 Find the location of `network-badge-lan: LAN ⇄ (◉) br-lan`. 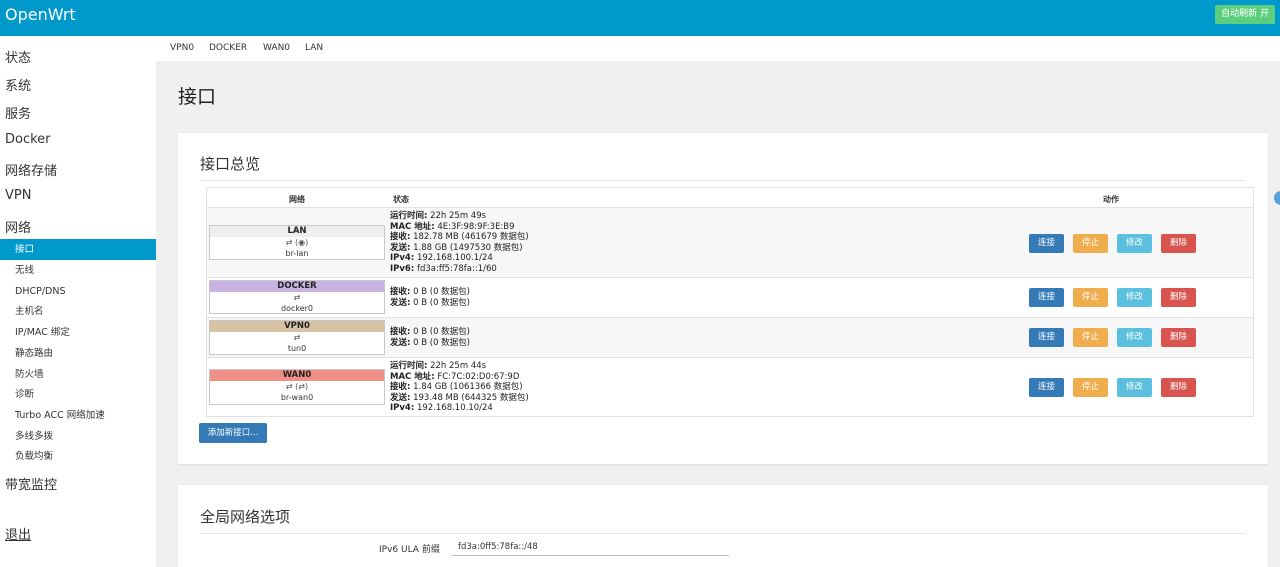

network-badge-lan: LAN ⇄ (◉) br-lan is located at coordinates (297, 242).